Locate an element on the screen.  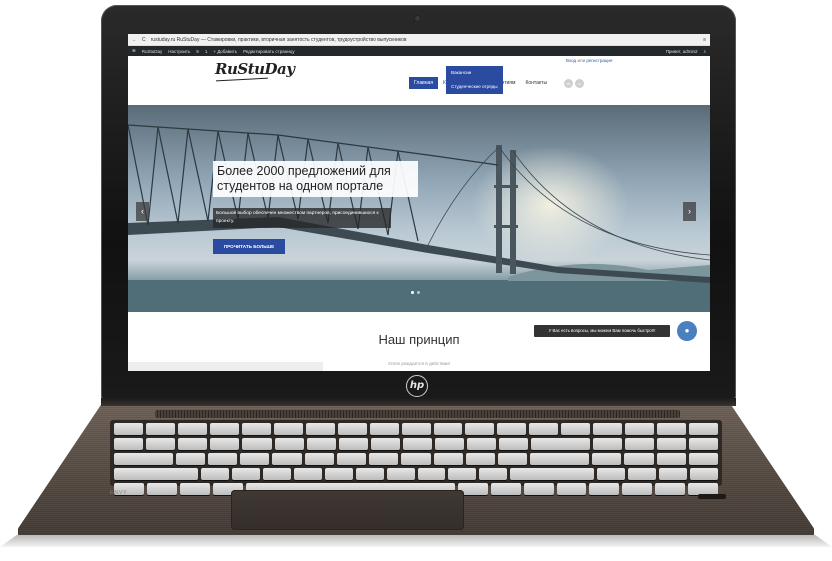
vk-icon: vk is located at coordinates (569, 83).